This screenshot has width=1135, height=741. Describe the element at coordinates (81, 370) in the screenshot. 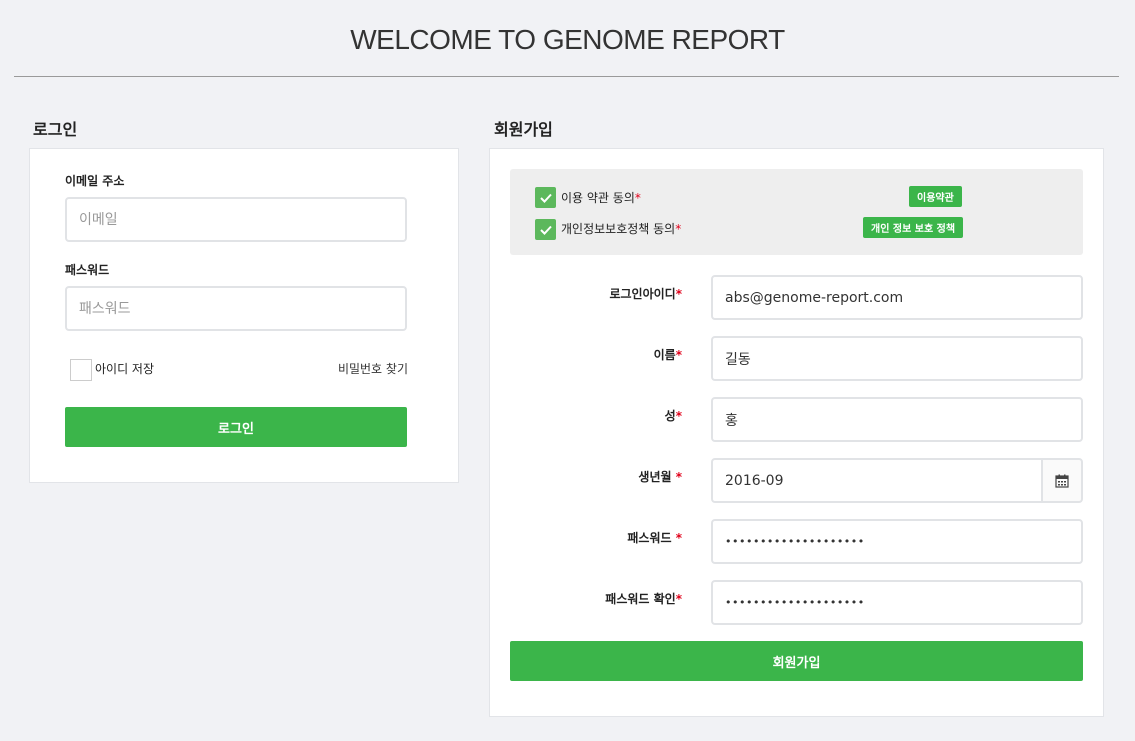

I see `remember-id-checkbox` at that location.